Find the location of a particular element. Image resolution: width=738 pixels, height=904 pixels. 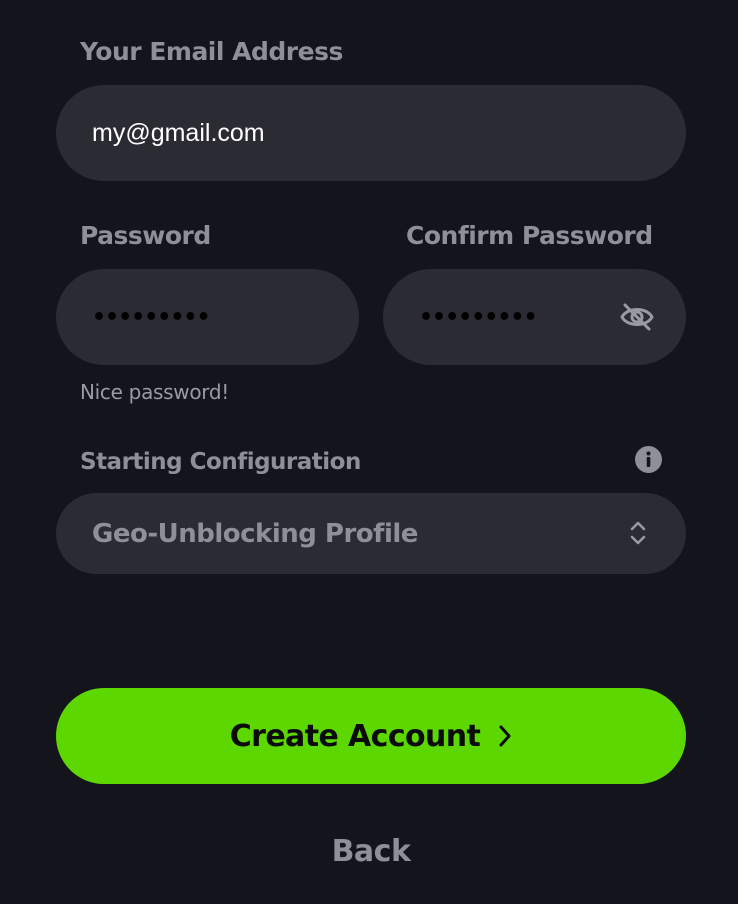

email-field is located at coordinates (371, 133).